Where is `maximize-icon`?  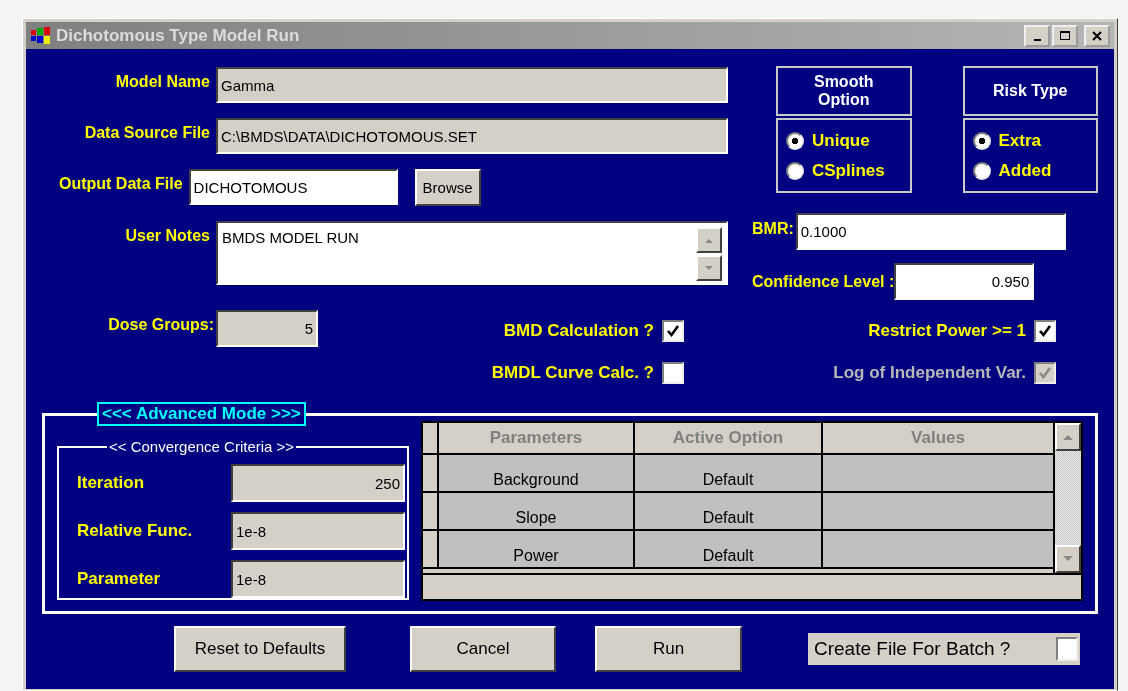
maximize-icon is located at coordinates (1065, 35).